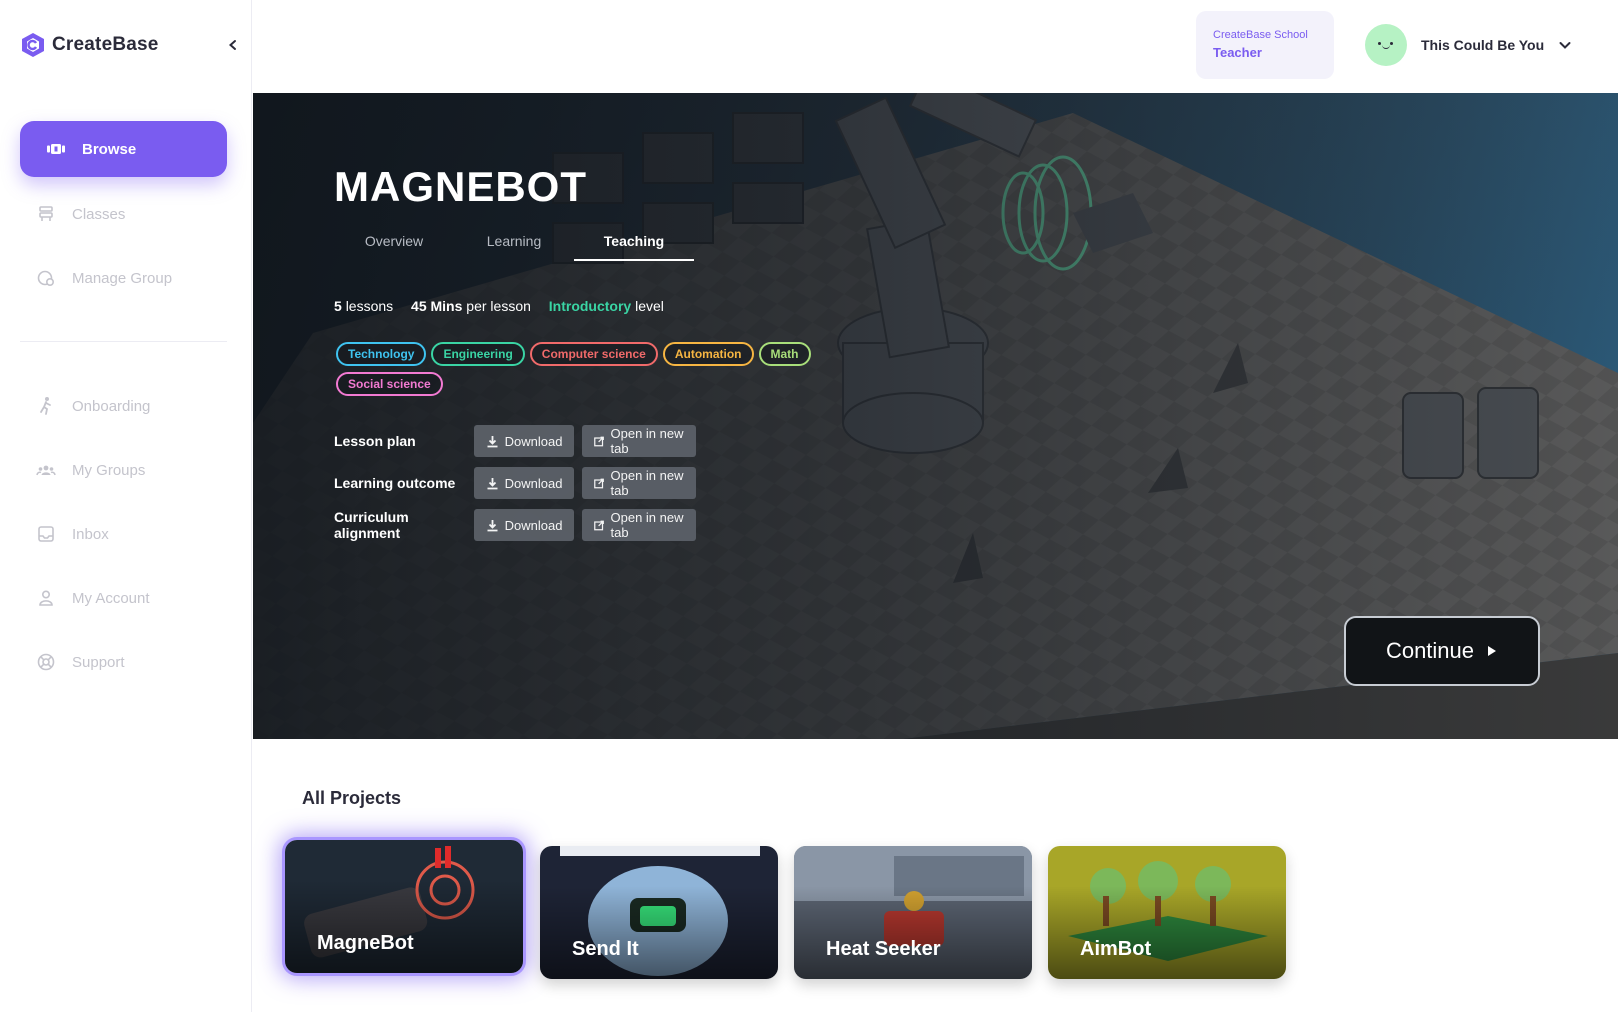 Image resolution: width=1618 pixels, height=1012 pixels. What do you see at coordinates (708, 354) in the screenshot?
I see `tag-automation: Automation` at bounding box center [708, 354].